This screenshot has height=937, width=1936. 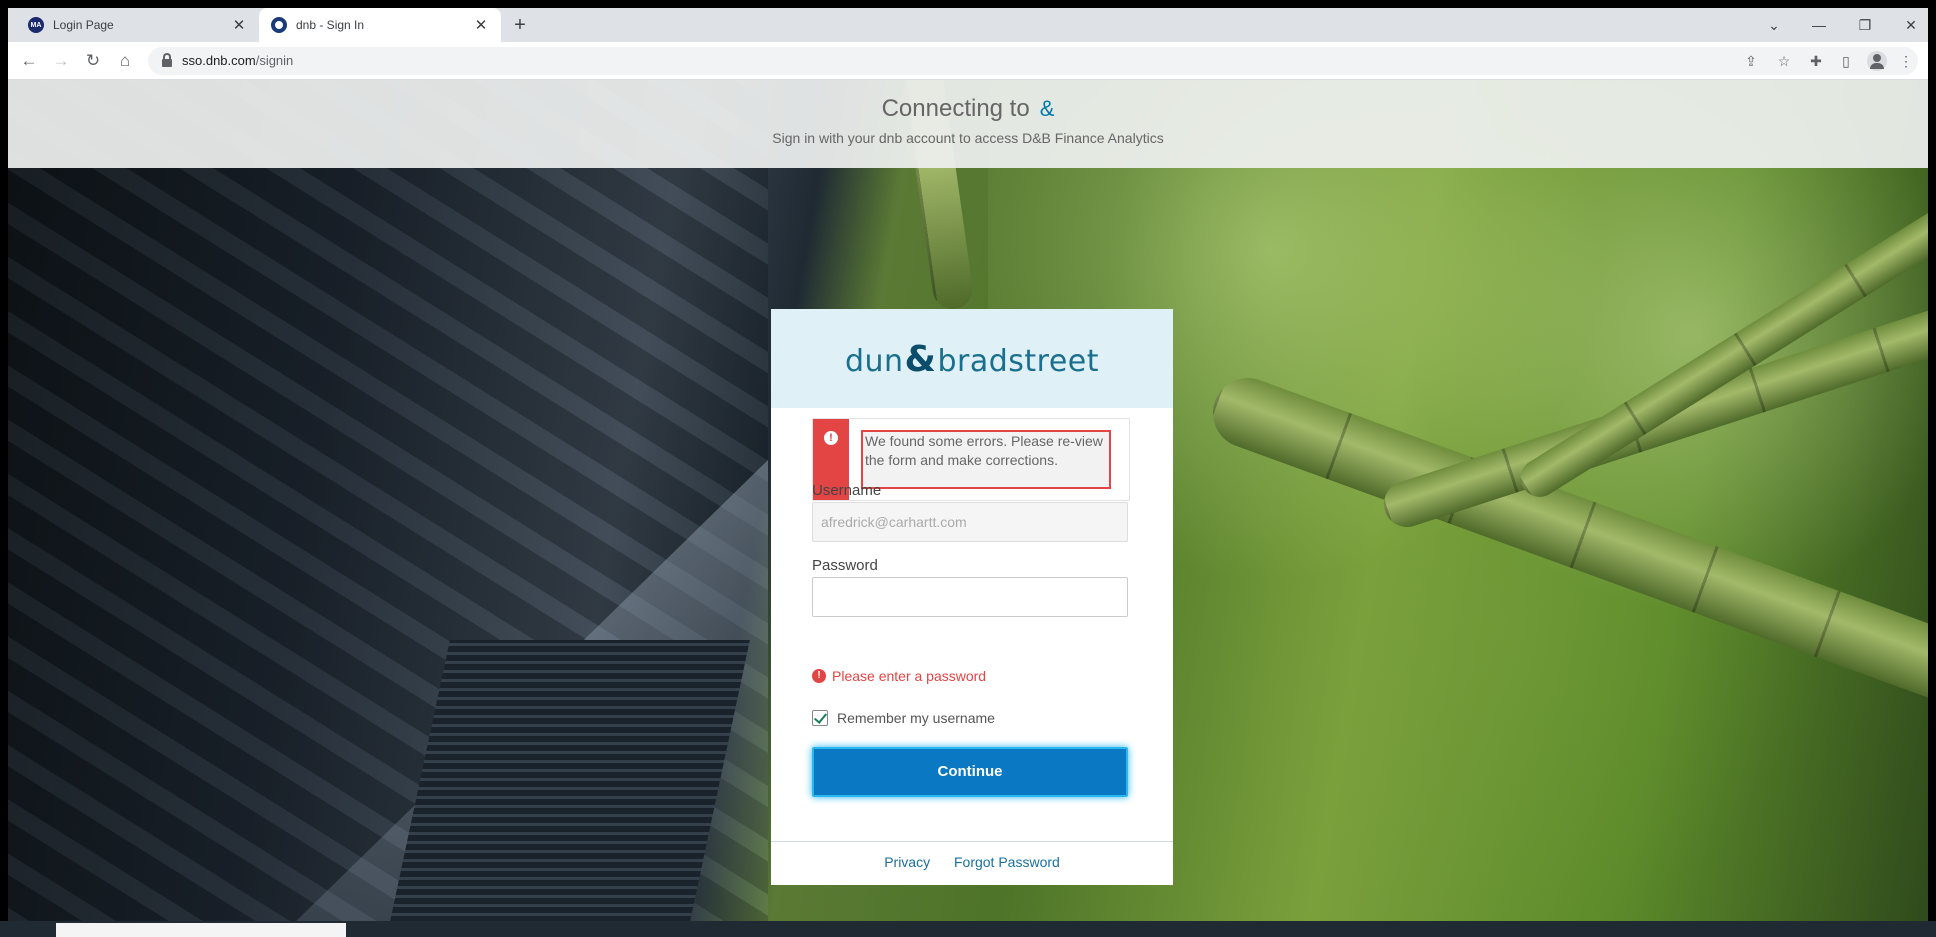 I want to click on side-panel-icon: ▯, so click(x=1846, y=61).